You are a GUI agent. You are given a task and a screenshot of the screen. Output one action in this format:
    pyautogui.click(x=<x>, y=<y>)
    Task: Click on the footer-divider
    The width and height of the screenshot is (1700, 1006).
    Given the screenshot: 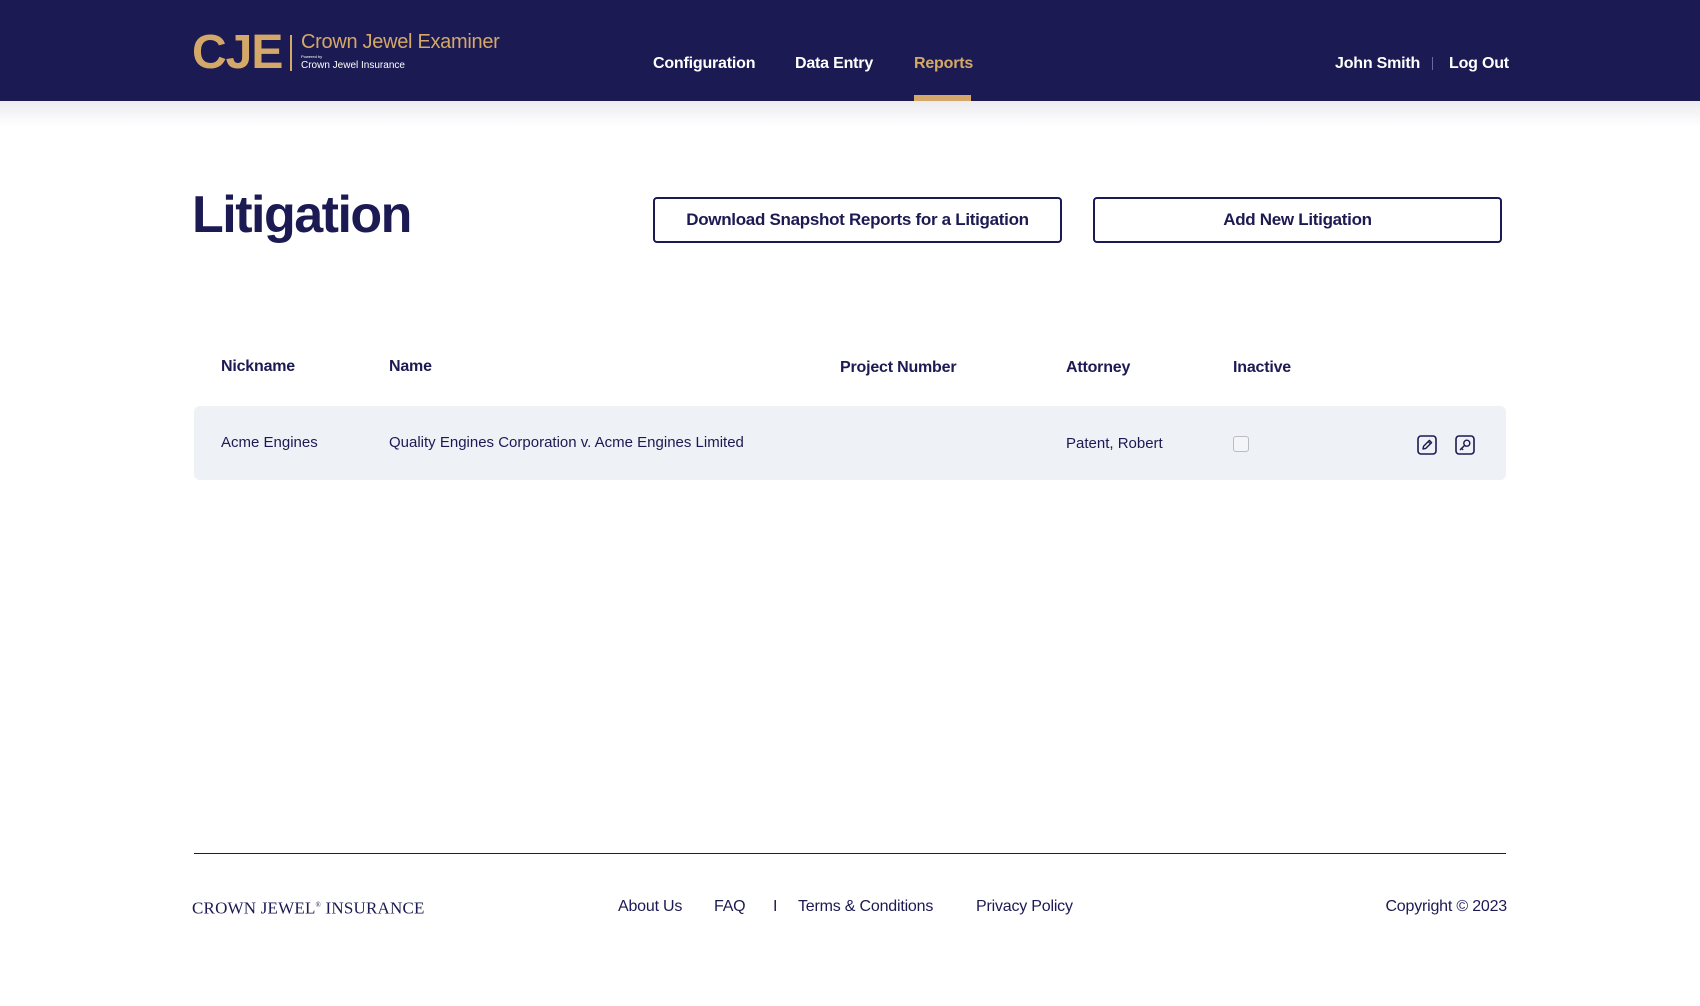 What is the action you would take?
    pyautogui.click(x=850, y=853)
    